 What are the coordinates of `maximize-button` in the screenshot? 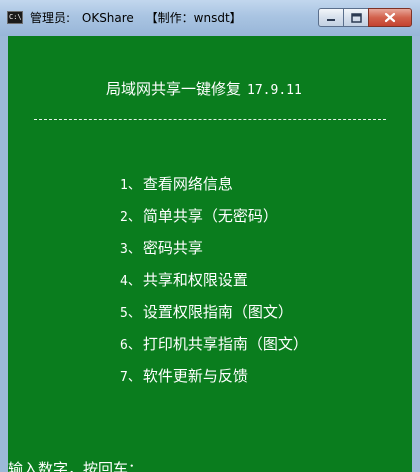 It's located at (356, 17).